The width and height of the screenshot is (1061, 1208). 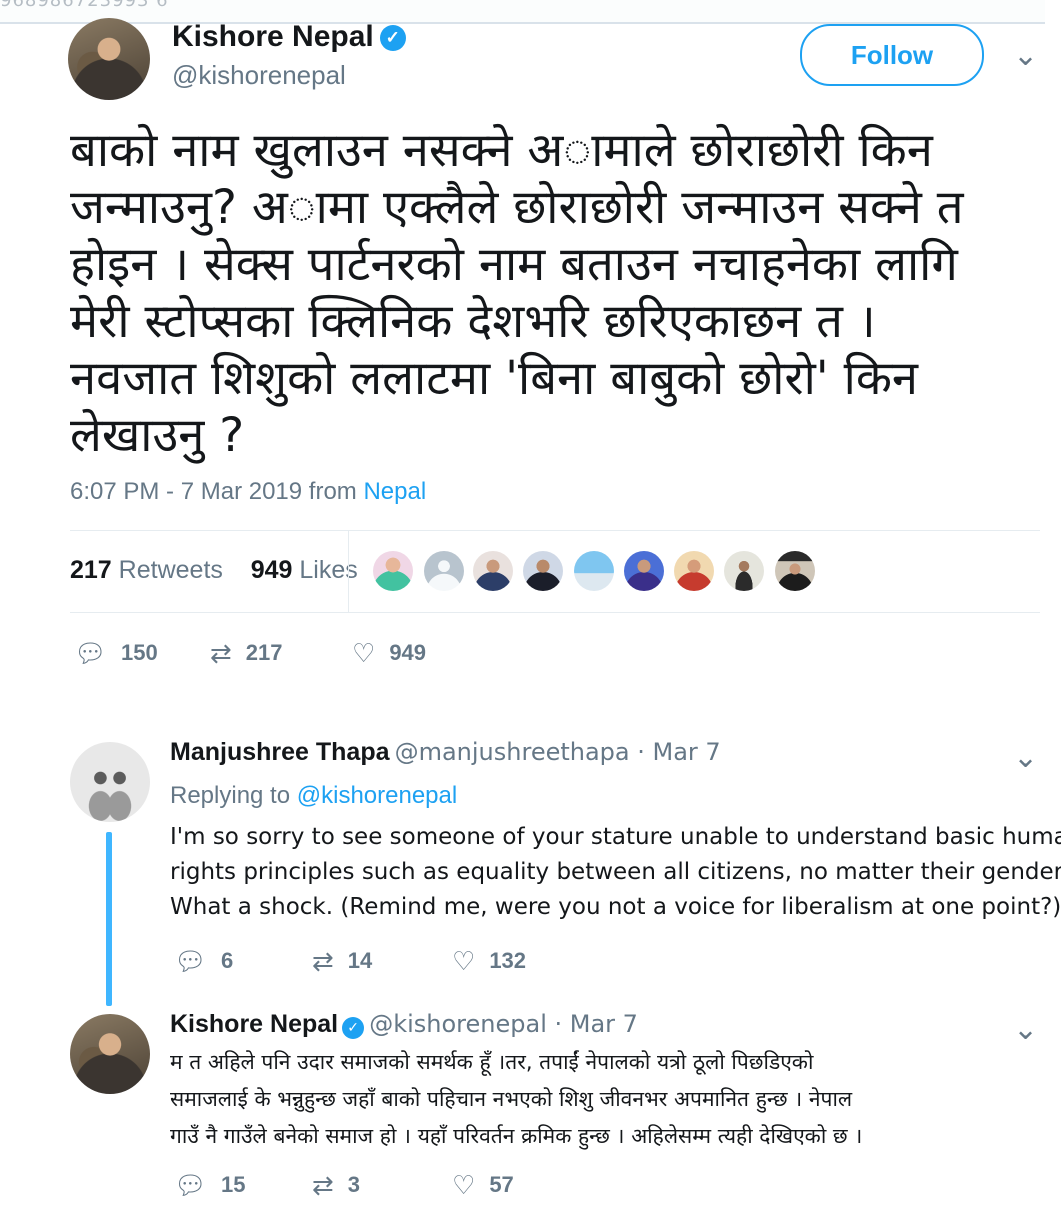 What do you see at coordinates (271, 570) in the screenshot?
I see `likes-count: 949` at bounding box center [271, 570].